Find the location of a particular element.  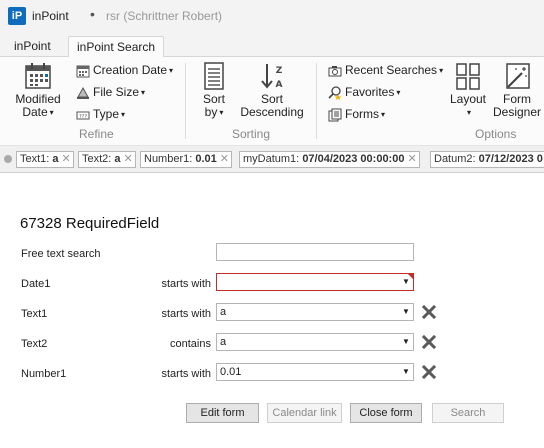

calendar-icon is located at coordinates (38, 76).